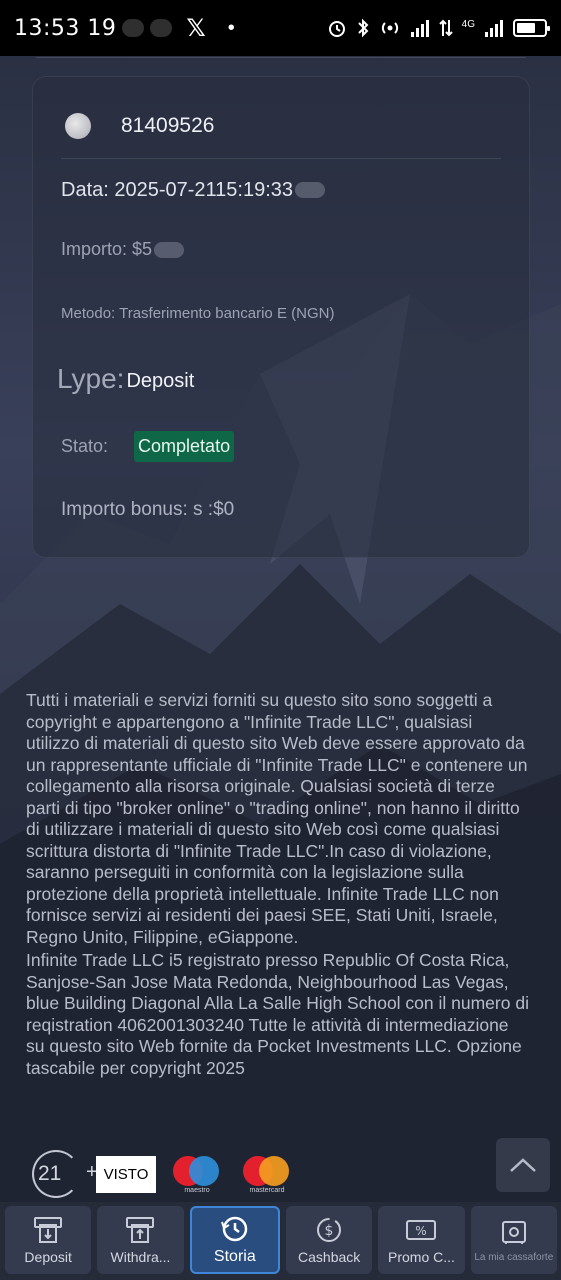 The width and height of the screenshot is (561, 1280). Describe the element at coordinates (267, 1190) in the screenshot. I see `mastercard-caption: mastercard` at that location.